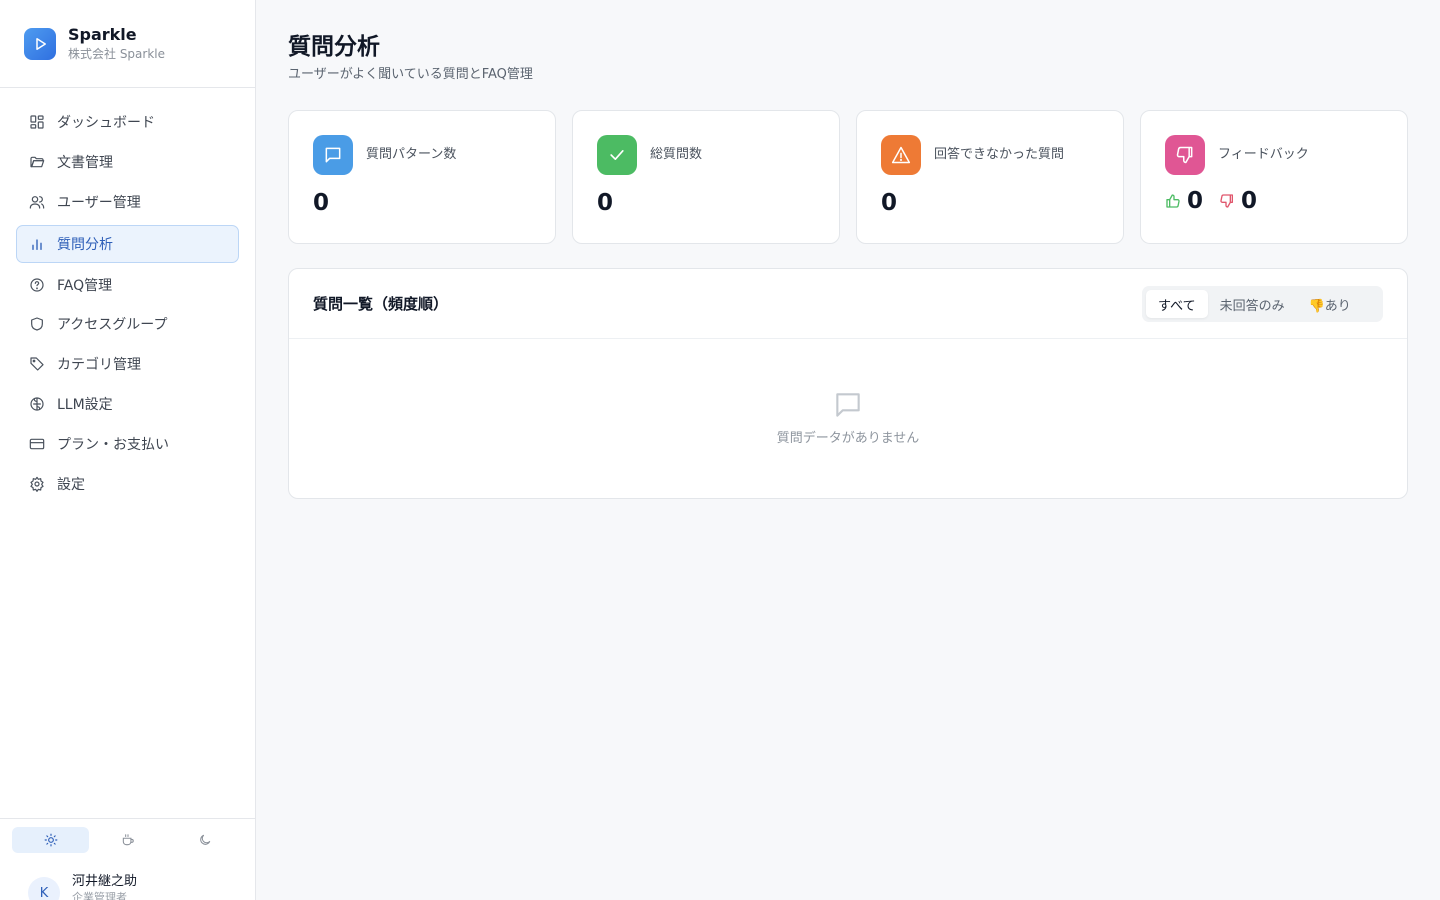 The width and height of the screenshot is (1440, 900). What do you see at coordinates (1211, 201) in the screenshot?
I see `feedback-counts: 0 0` at bounding box center [1211, 201].